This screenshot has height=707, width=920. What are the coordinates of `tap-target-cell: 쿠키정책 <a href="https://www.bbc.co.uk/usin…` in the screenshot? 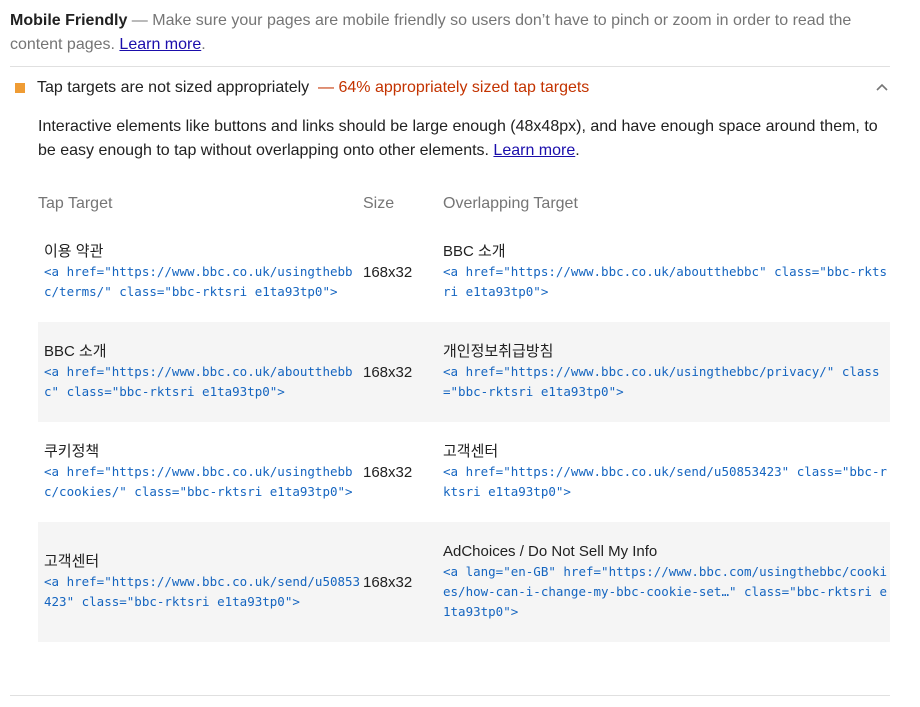 It's located at (200, 472).